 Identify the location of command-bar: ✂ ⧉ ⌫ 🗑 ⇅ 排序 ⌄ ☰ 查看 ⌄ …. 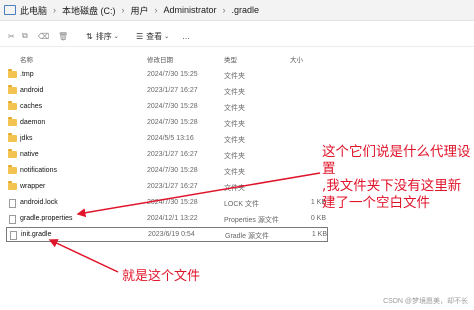
(237, 36).